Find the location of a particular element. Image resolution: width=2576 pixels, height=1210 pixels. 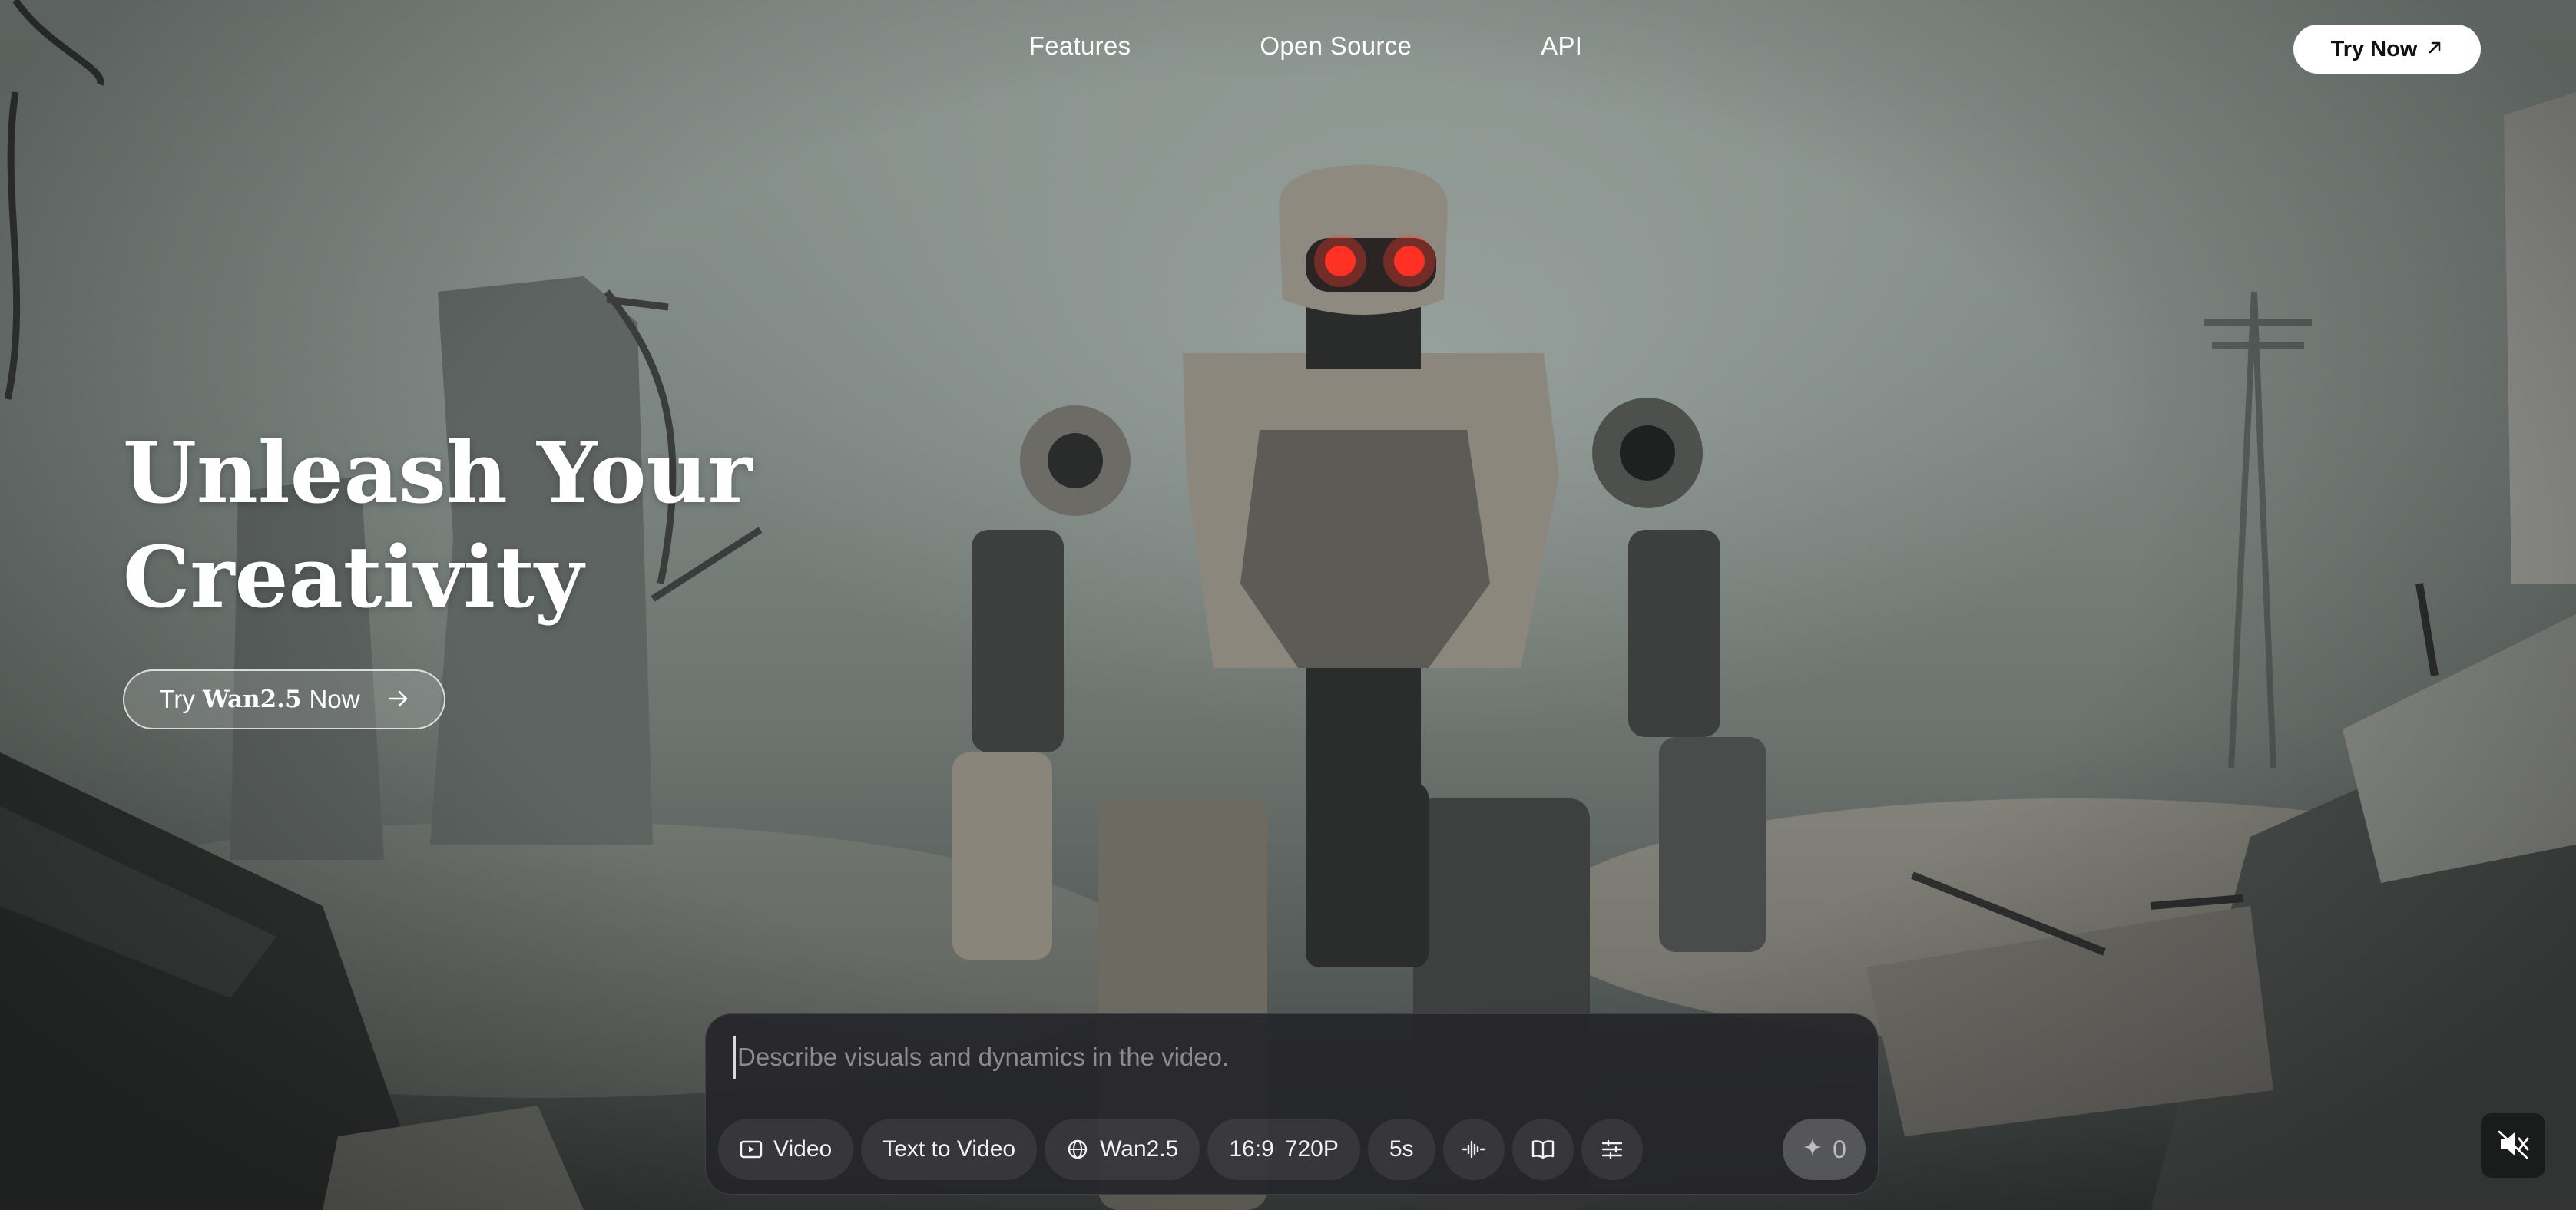

task-selector: Text to Video is located at coordinates (950, 1149).